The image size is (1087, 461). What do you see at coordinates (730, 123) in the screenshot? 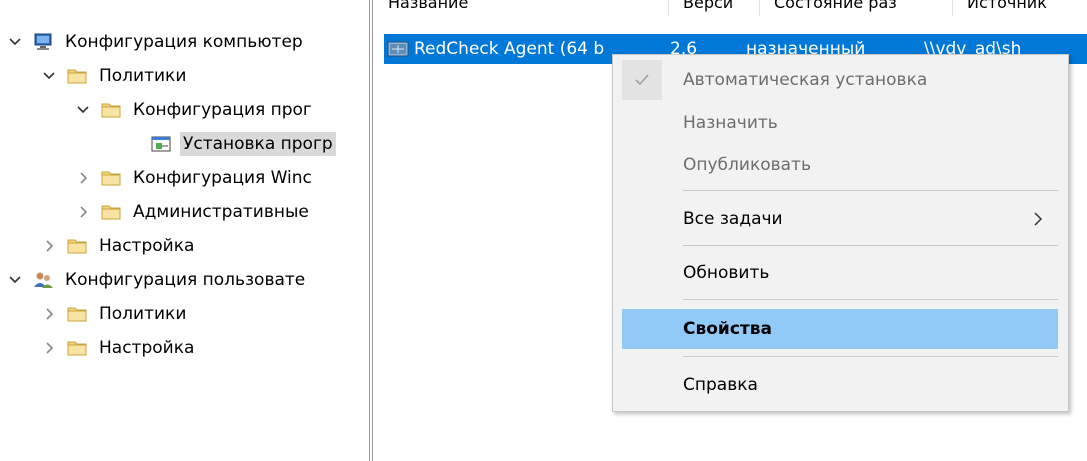
I see `menu-item-label: Назначить` at bounding box center [730, 123].